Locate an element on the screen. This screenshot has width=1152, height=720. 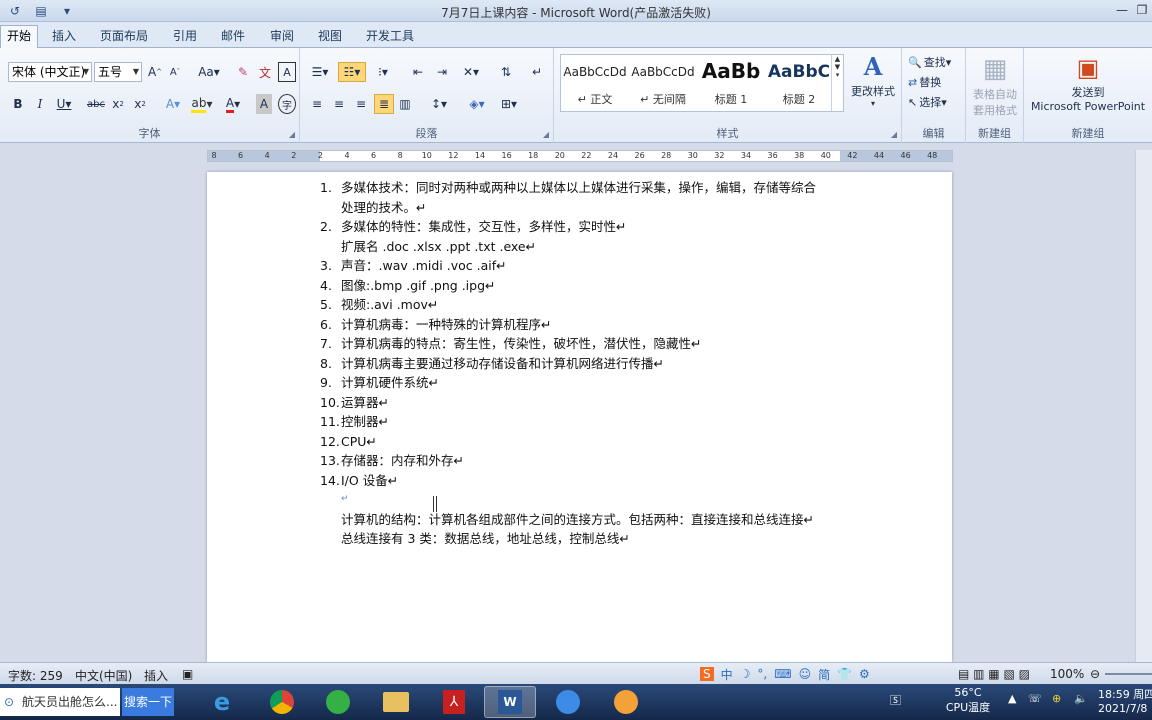
enclose-char-icon: 字 is located at coordinates (287, 104).